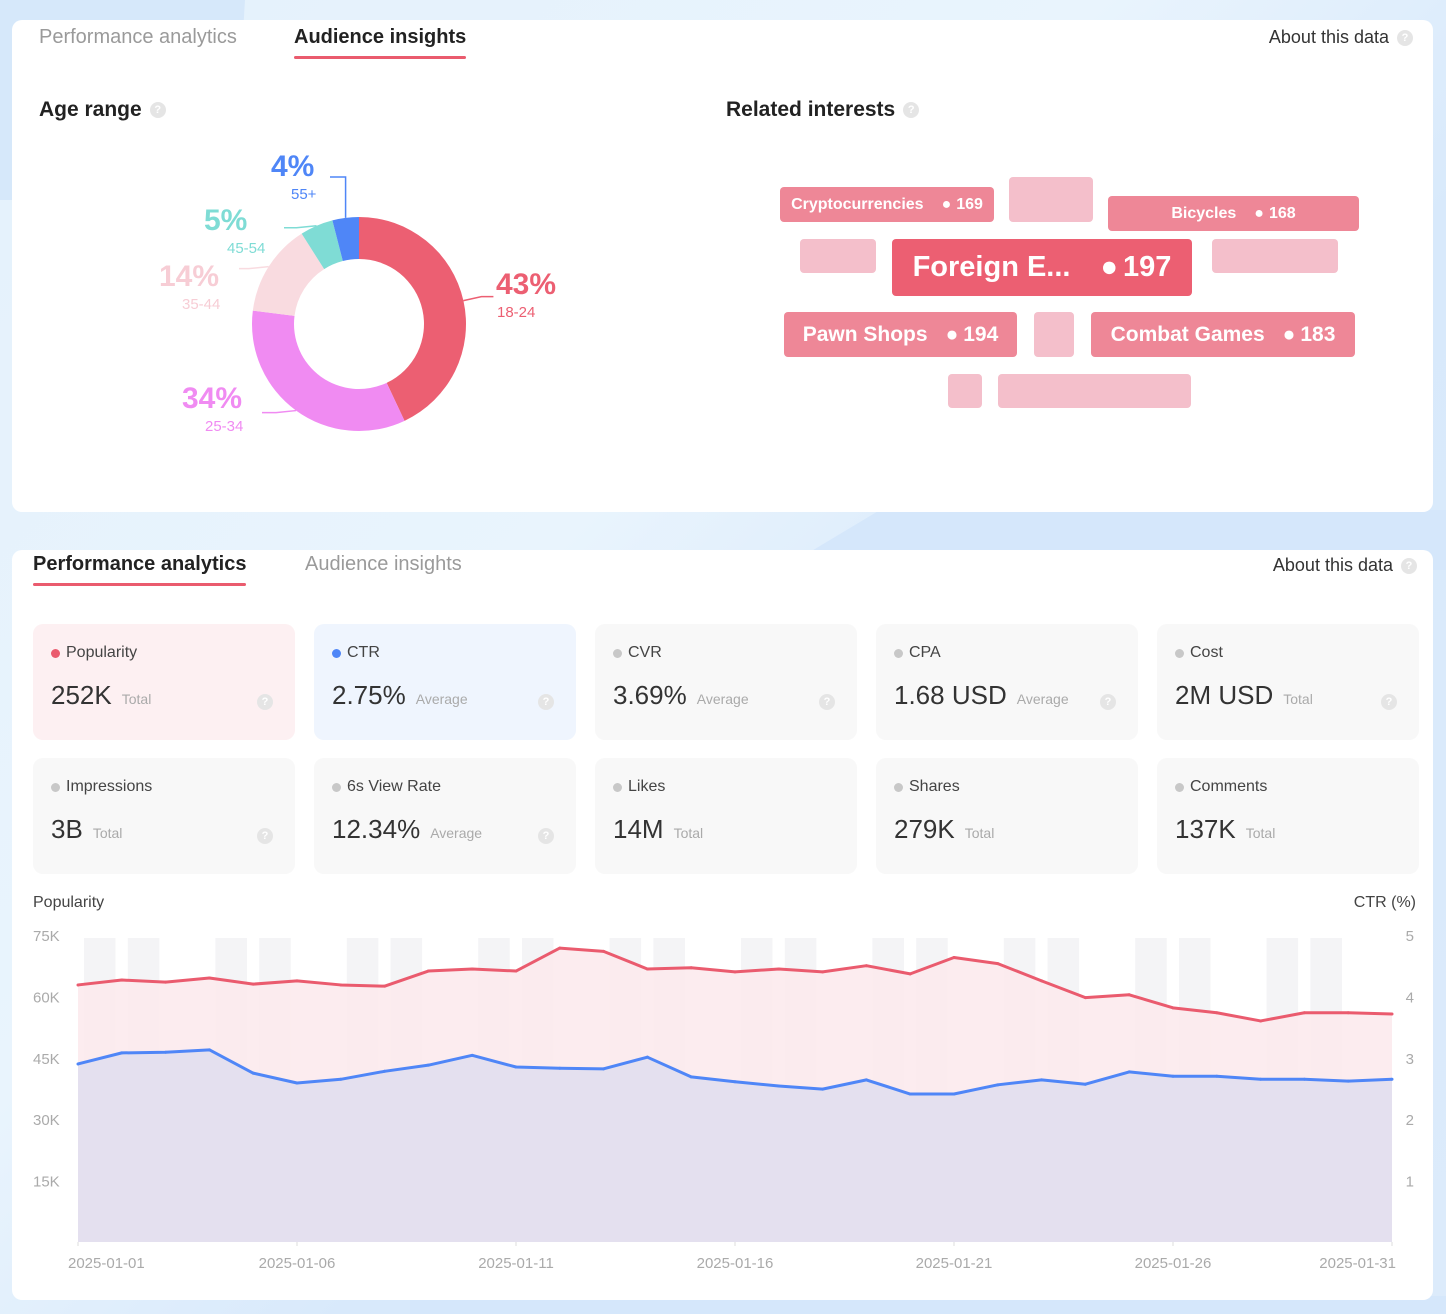  Describe the element at coordinates (954, 1263) in the screenshot. I see `x-tick-label: 2025-01-21` at that location.